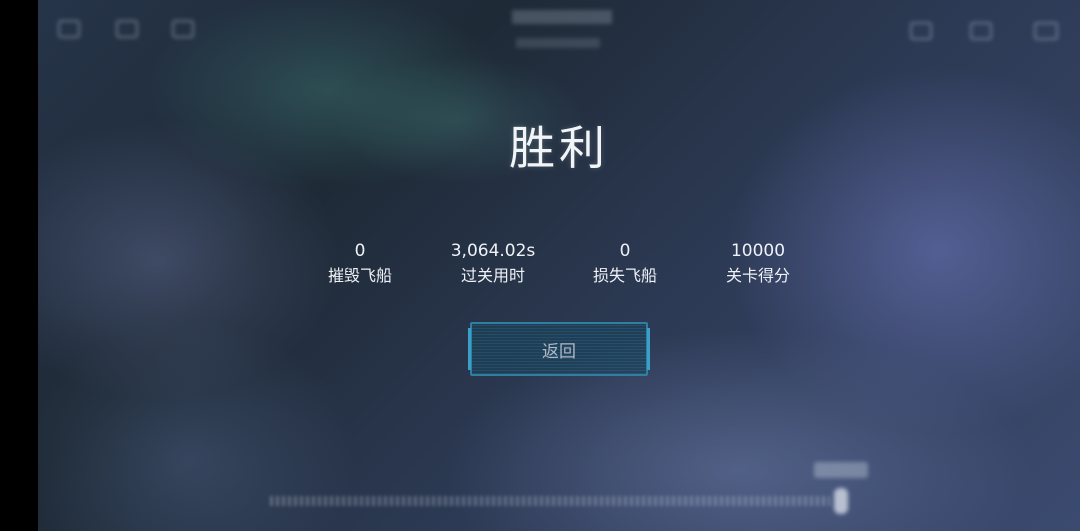 This screenshot has height=531, width=1080. I want to click on left-black-bar, so click(19, 265).